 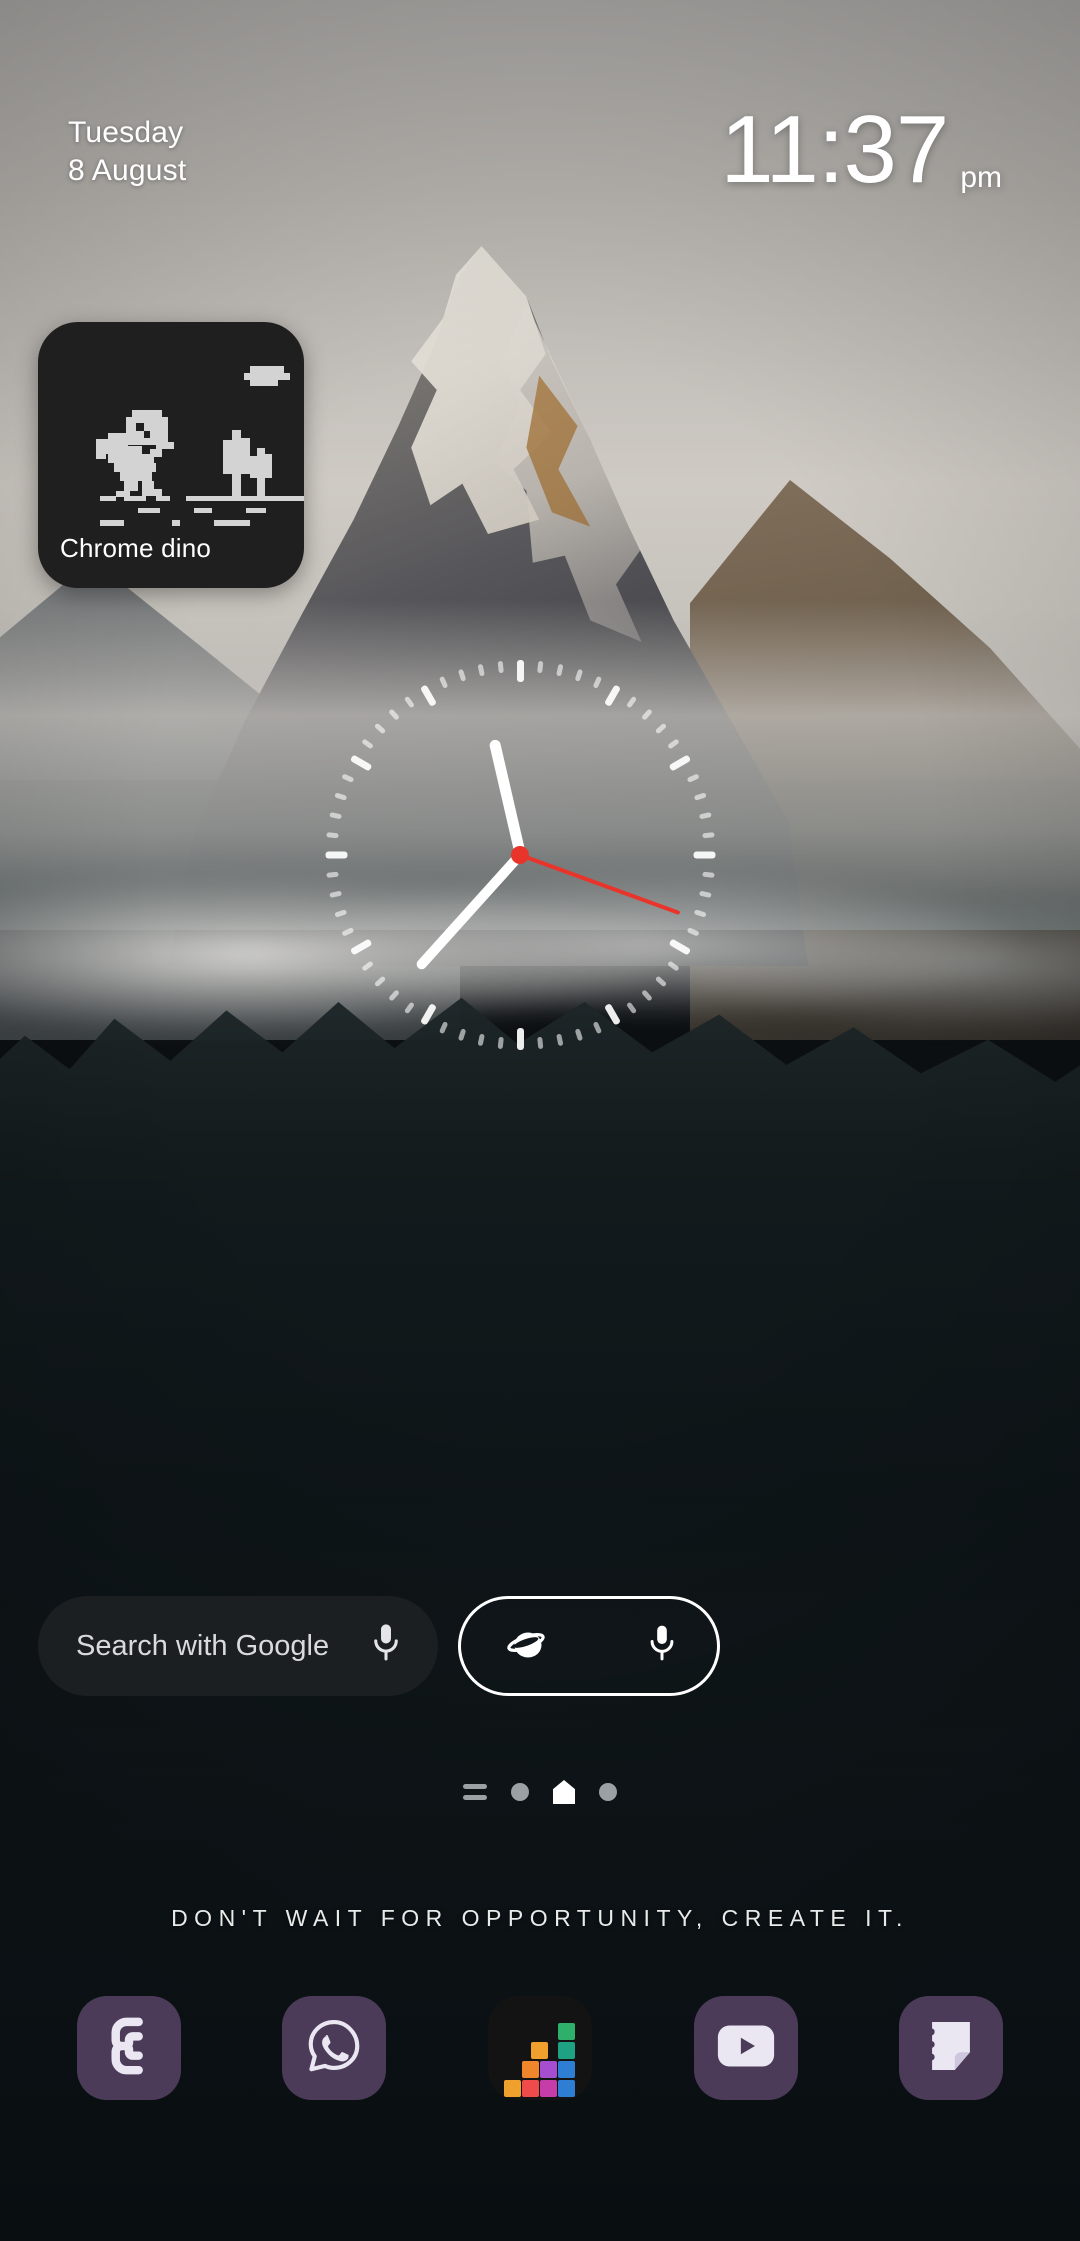 I want to click on phone-icon, so click(x=129, y=2048).